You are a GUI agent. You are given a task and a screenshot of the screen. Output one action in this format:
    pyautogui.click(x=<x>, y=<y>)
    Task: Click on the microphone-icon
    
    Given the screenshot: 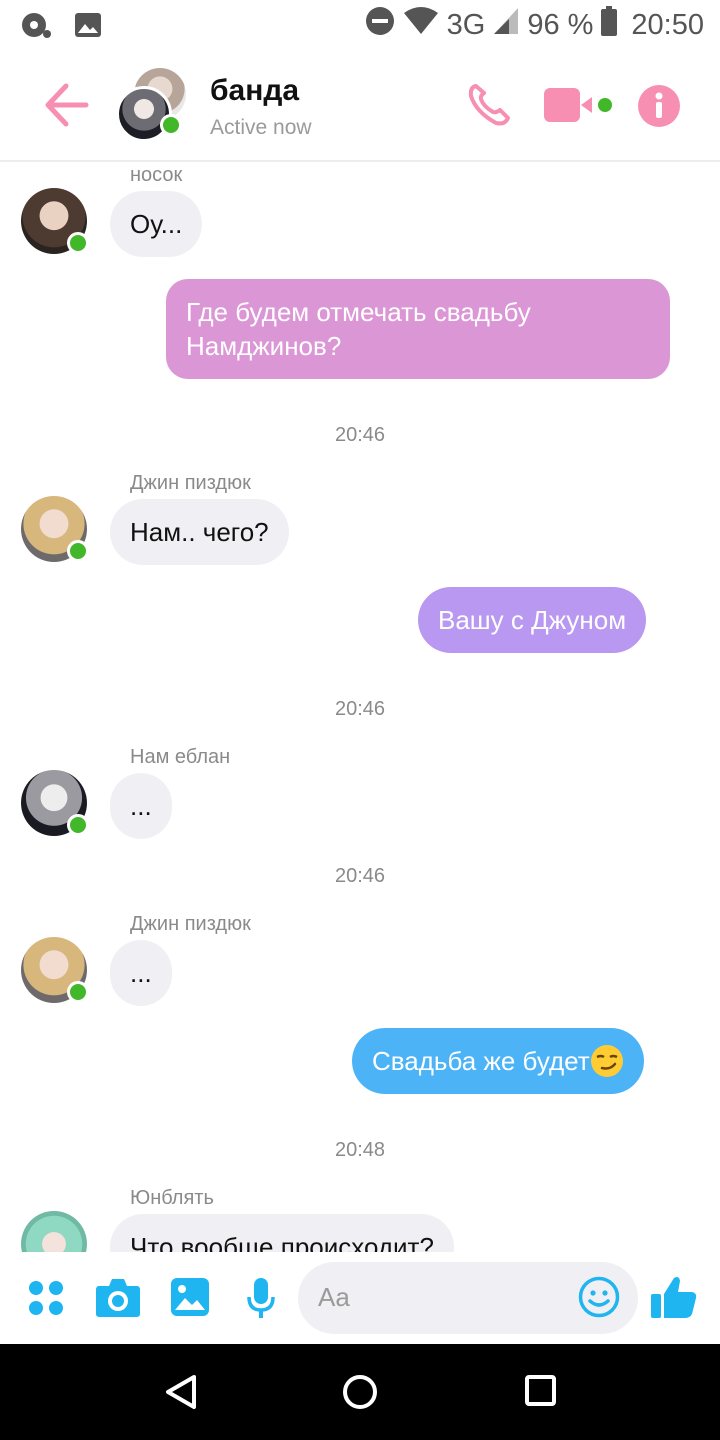 What is the action you would take?
    pyautogui.click(x=261, y=1298)
    